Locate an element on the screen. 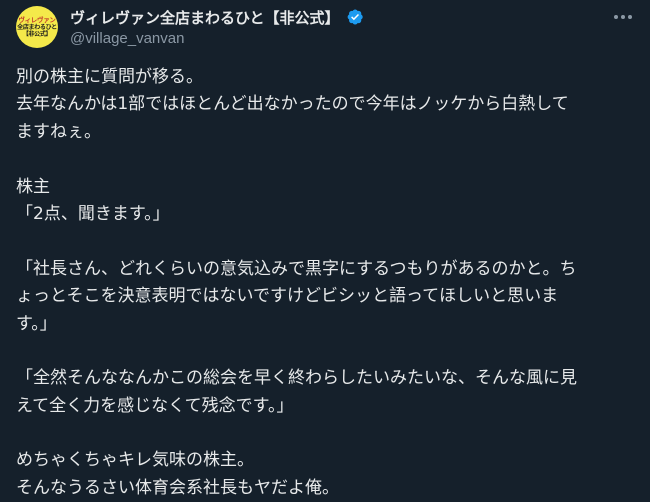 This screenshot has height=502, width=650. tweet-text-line: す。」 is located at coordinates (36, 323).